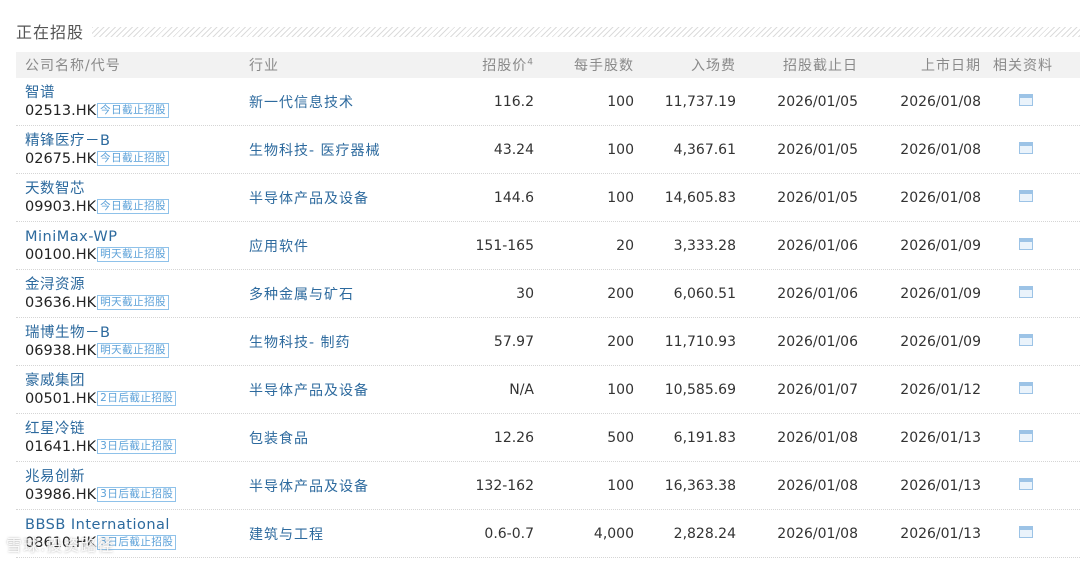 Image resolution: width=1080 pixels, height=563 pixels. I want to click on offer-price: 12.26, so click(513, 437).